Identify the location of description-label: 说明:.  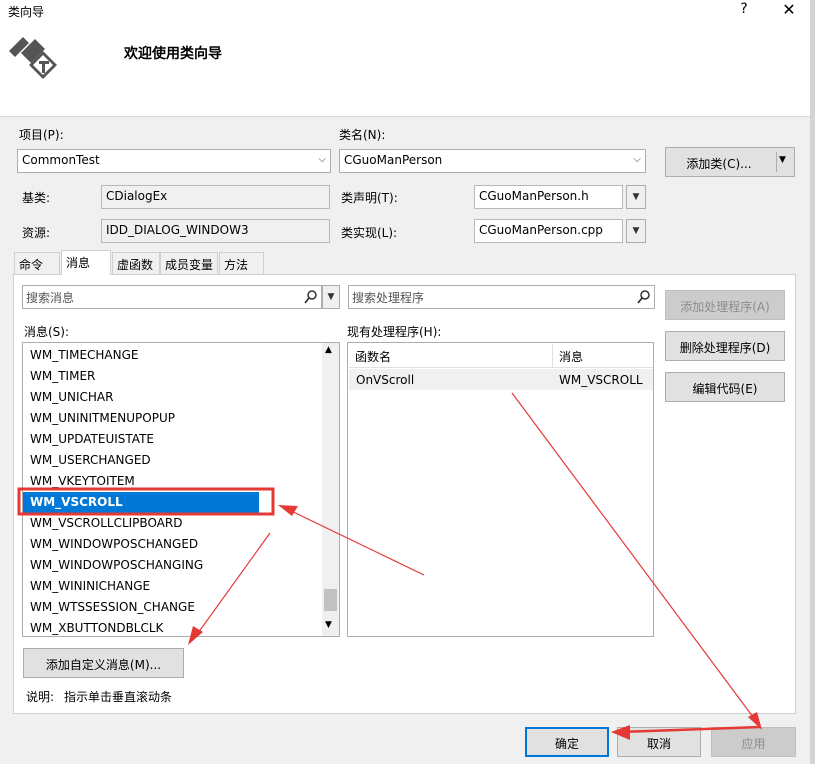
(40, 697).